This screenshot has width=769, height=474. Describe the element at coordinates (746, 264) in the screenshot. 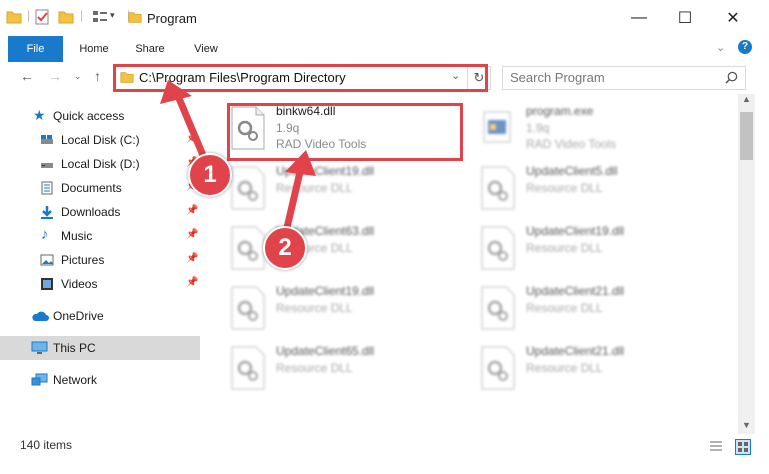

I see `vertical-scrollbar: ▲ ▼` at that location.